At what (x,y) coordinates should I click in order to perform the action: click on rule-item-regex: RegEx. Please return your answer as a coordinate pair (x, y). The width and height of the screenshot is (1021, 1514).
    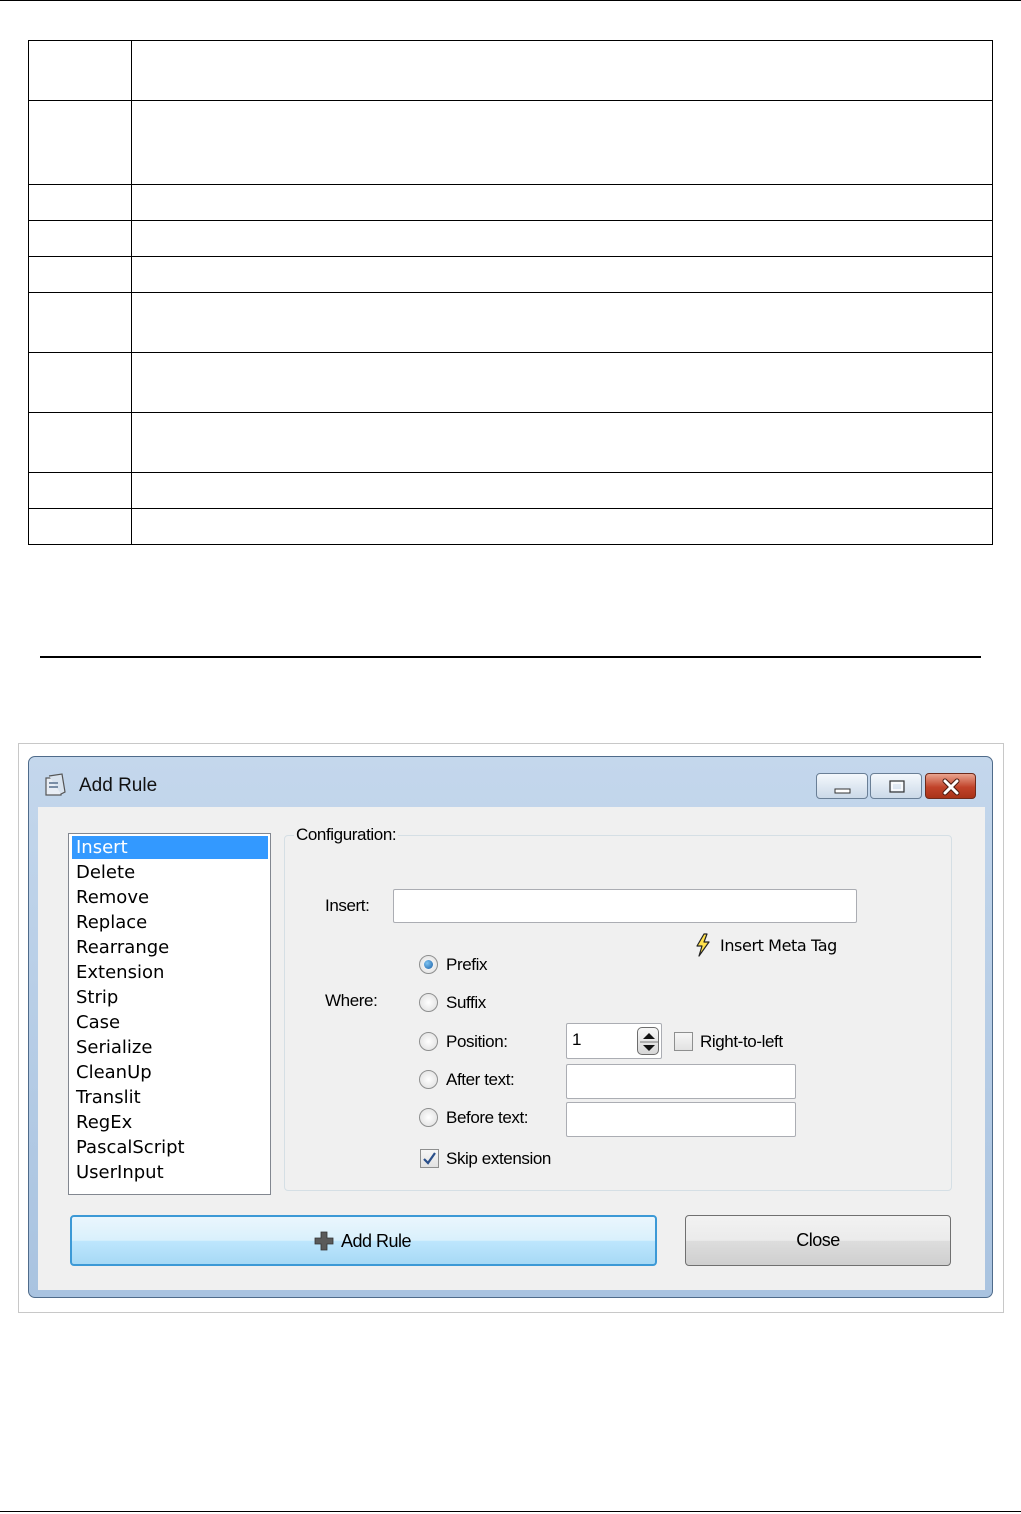
    Looking at the image, I should click on (170, 1122).